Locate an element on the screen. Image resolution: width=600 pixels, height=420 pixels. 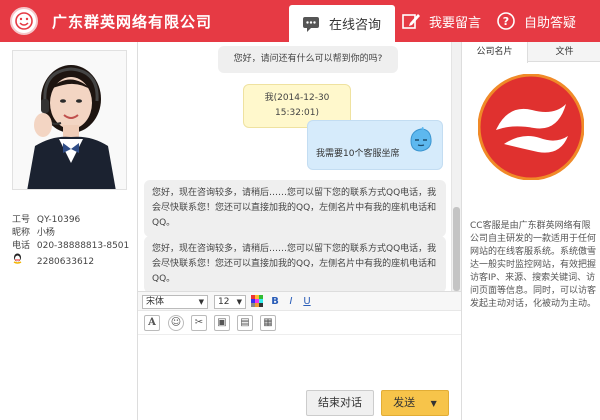
emoji-icon is located at coordinates (421, 142).